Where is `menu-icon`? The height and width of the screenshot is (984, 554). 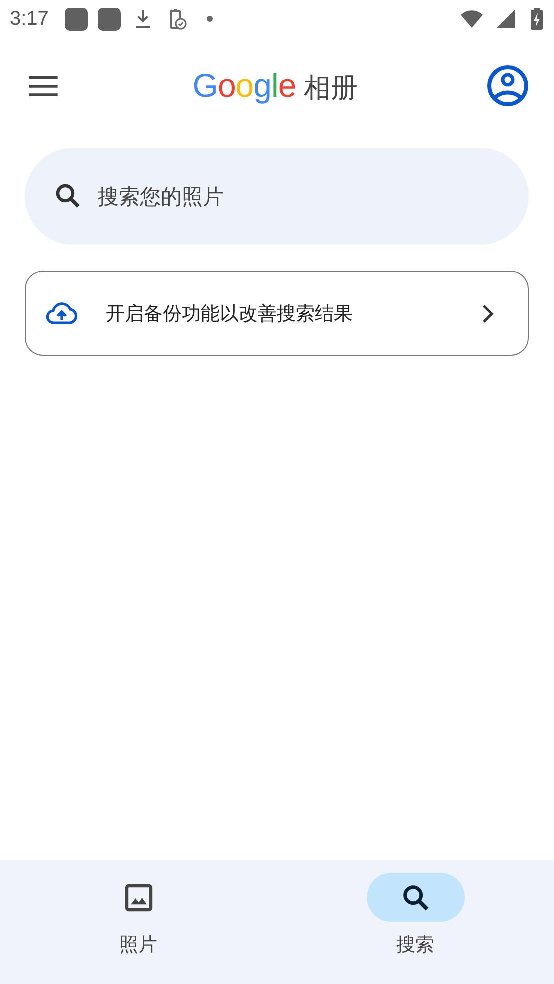 menu-icon is located at coordinates (43, 86).